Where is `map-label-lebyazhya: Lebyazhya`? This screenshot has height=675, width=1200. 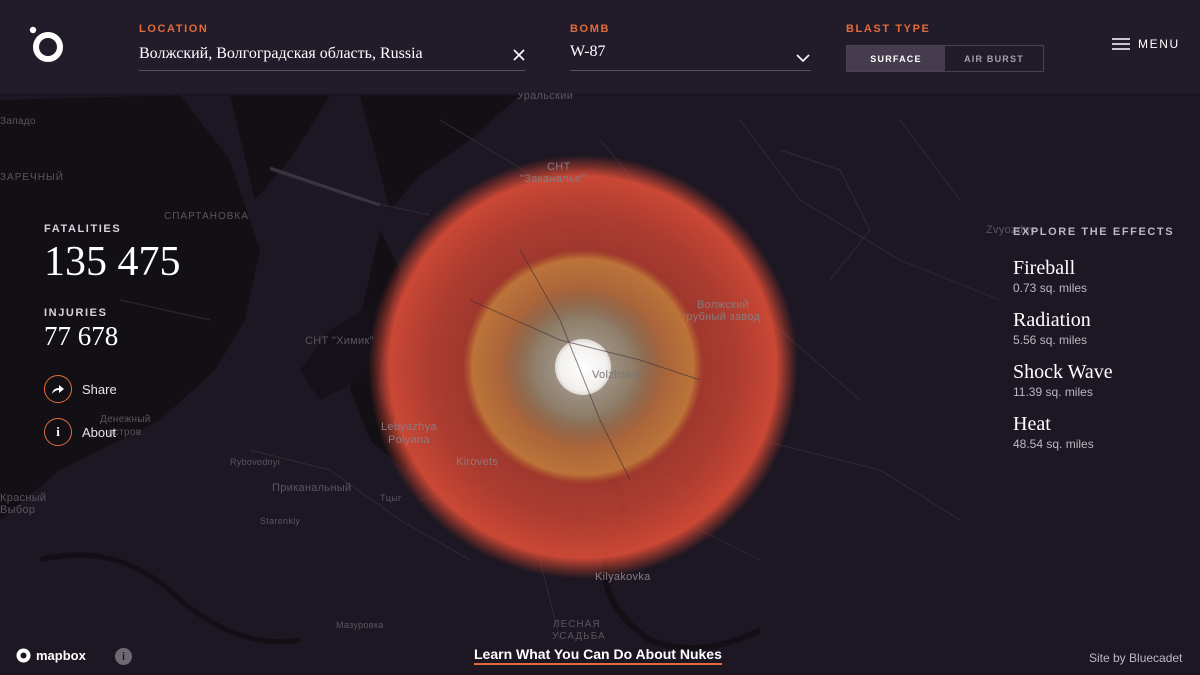
map-label-lebyazhya: Lebyazhya is located at coordinates (409, 427).